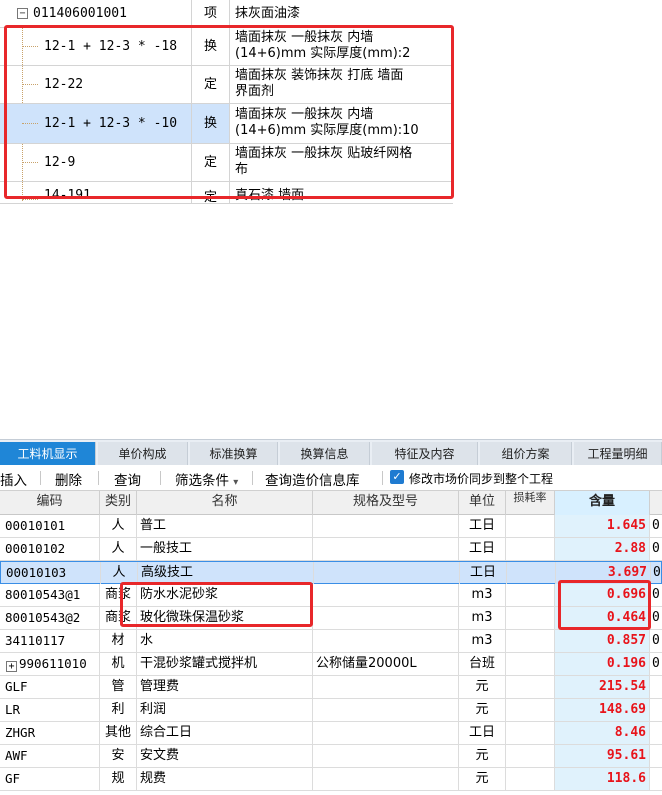 Image resolution: width=662 pixels, height=795 pixels. What do you see at coordinates (225, 549) in the screenshot?
I see `cell-name: 一般技工` at bounding box center [225, 549].